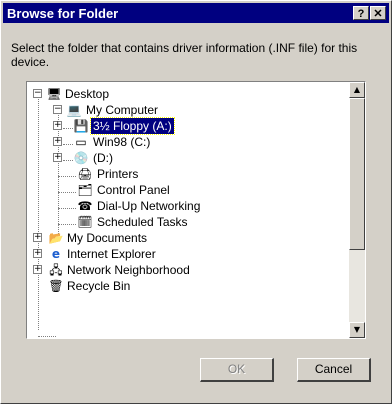 Image resolution: width=392 pixels, height=404 pixels. Describe the element at coordinates (357, 174) in the screenshot. I see `scroll-thumb` at that location.